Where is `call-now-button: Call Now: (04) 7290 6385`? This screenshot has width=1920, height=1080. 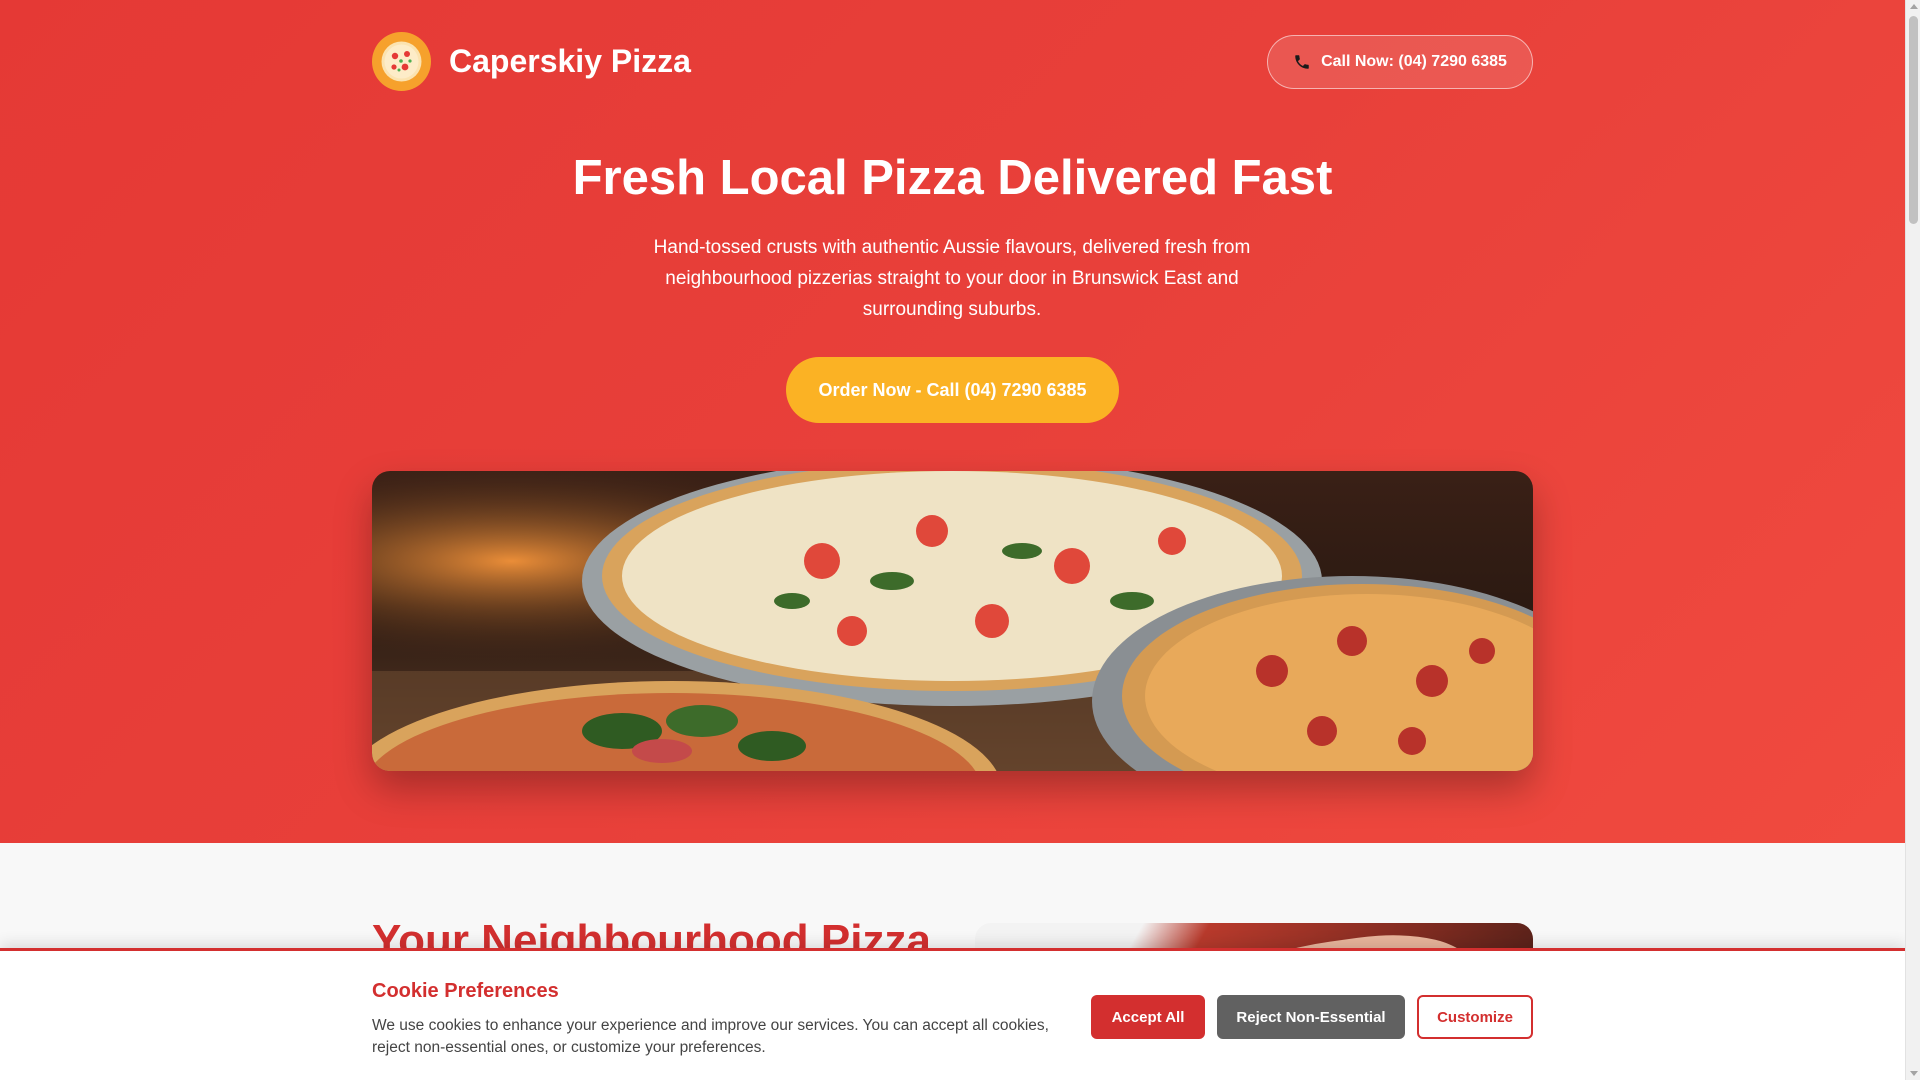
call-now-button: Call Now: (04) 7290 6385 is located at coordinates (1400, 62).